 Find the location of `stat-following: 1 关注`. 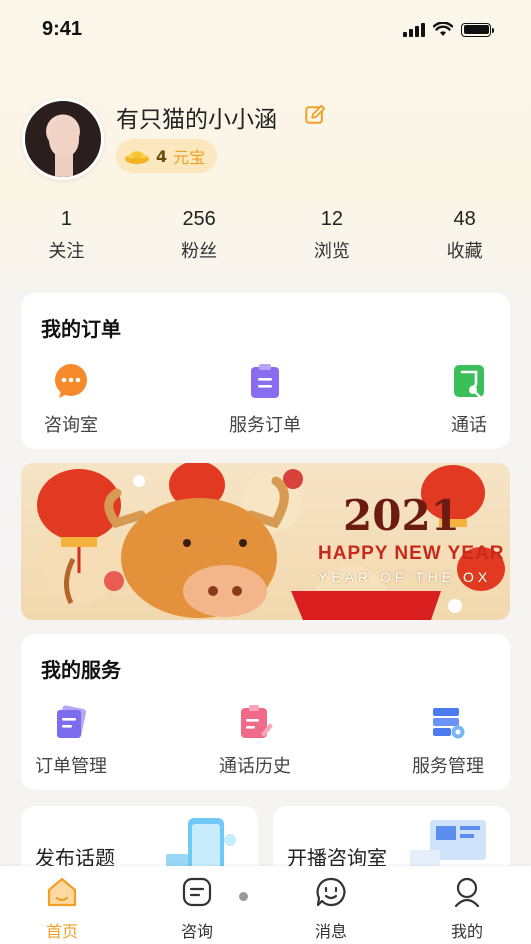

stat-following: 1 关注 is located at coordinates (66, 235).